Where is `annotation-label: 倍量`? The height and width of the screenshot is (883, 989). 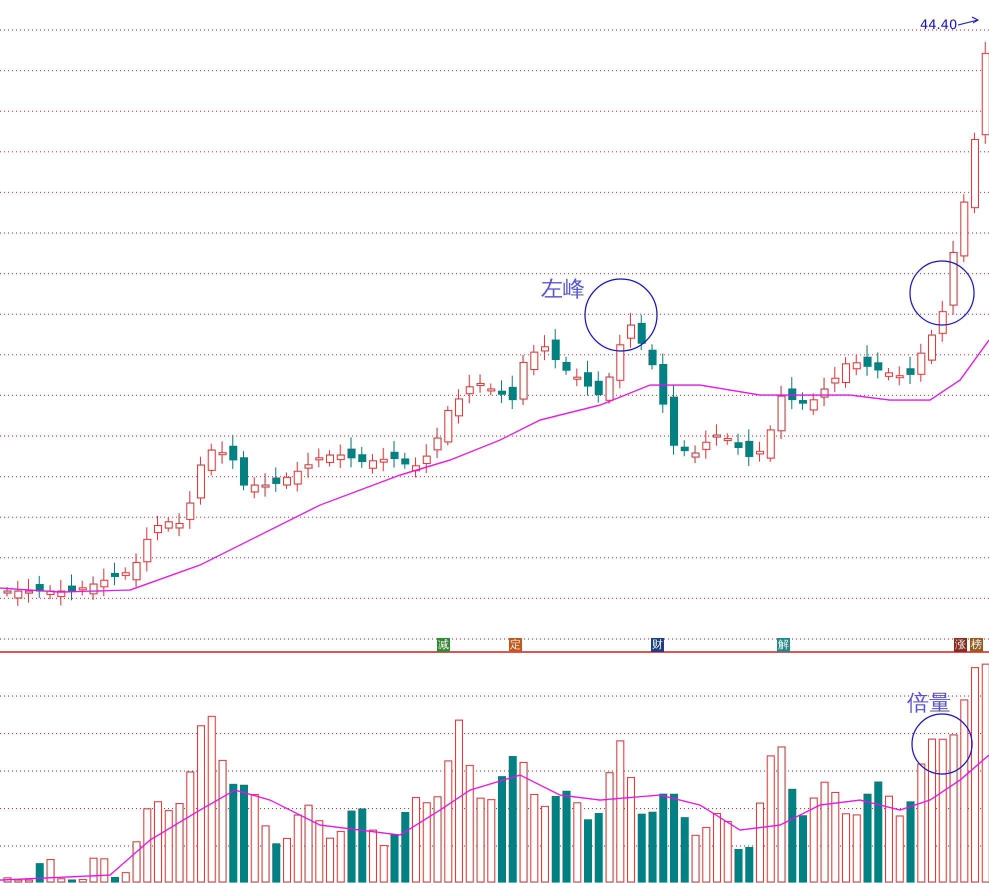 annotation-label: 倍量 is located at coordinates (929, 704).